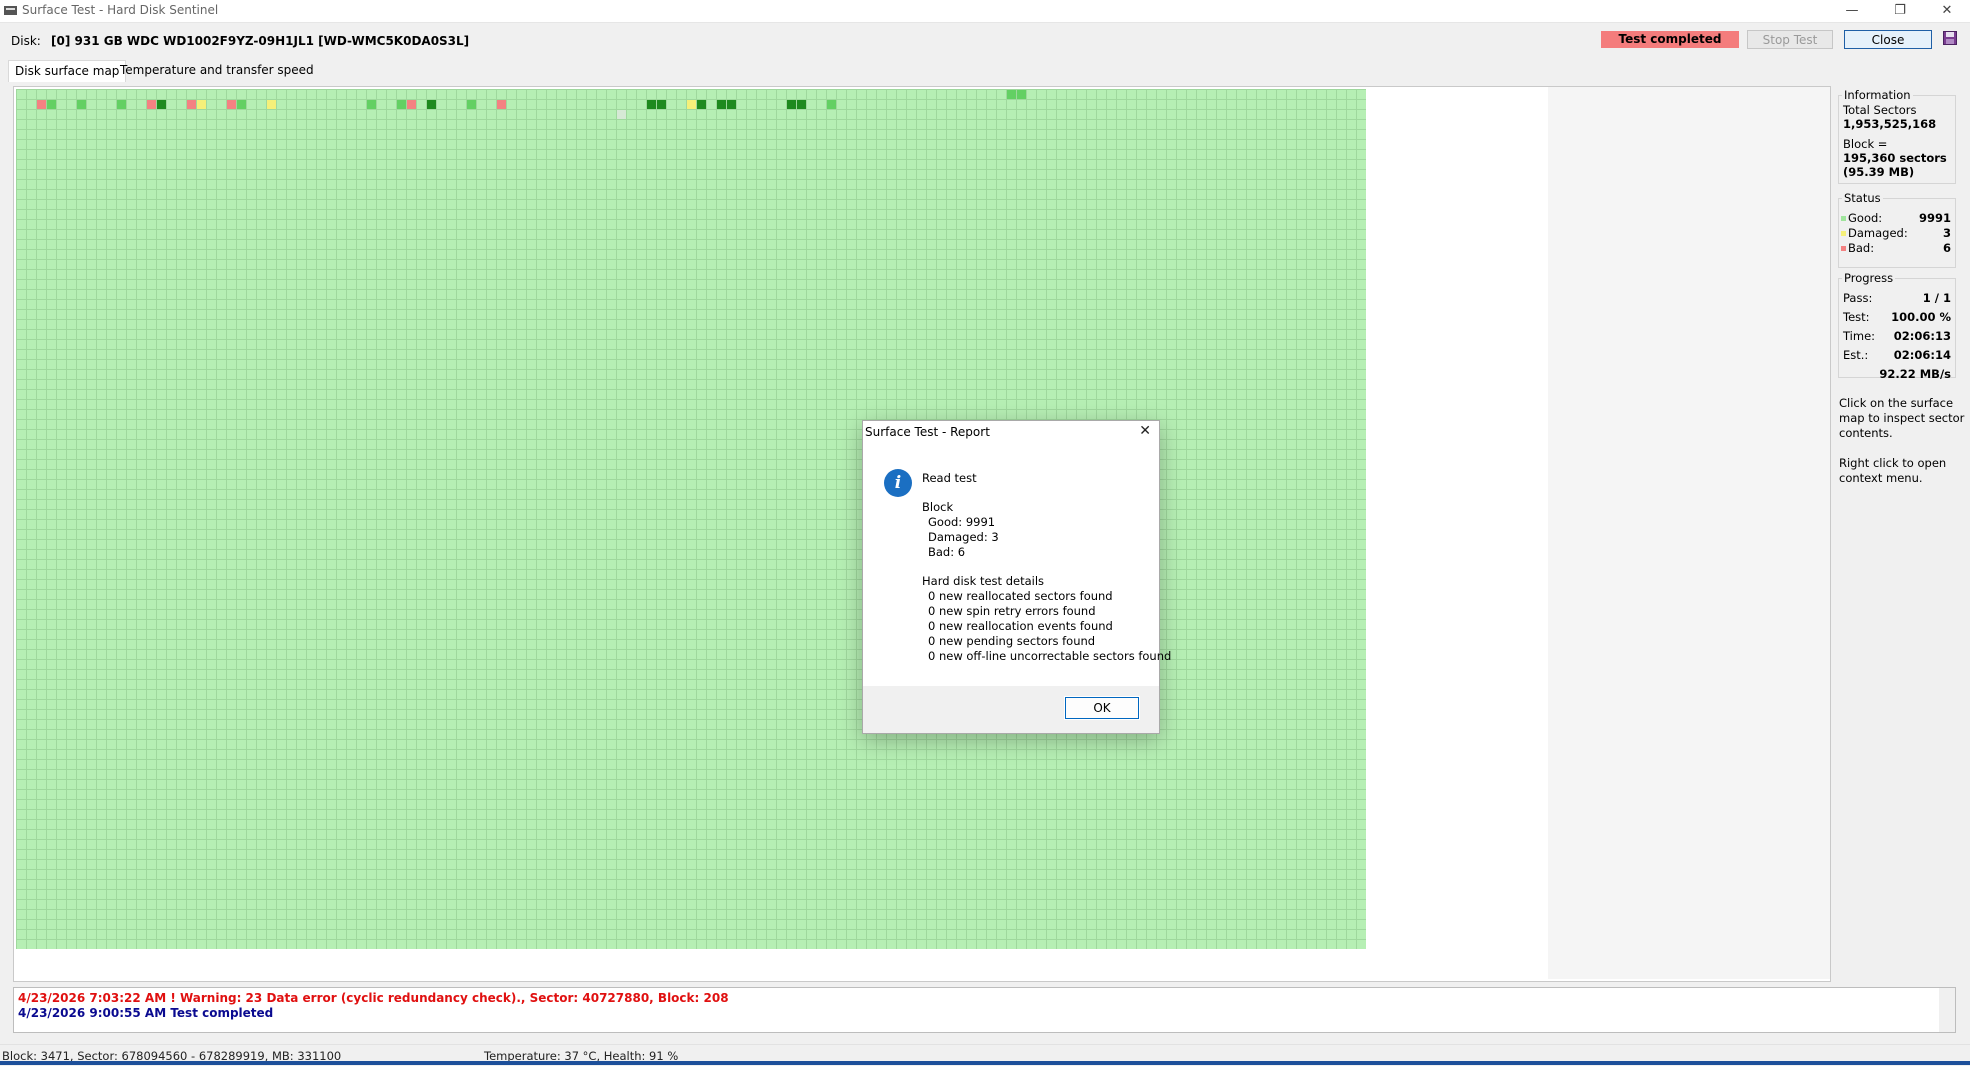 The height and width of the screenshot is (1066, 1970). Describe the element at coordinates (1946, 233) in the screenshot. I see `damaged-value: 3` at that location.